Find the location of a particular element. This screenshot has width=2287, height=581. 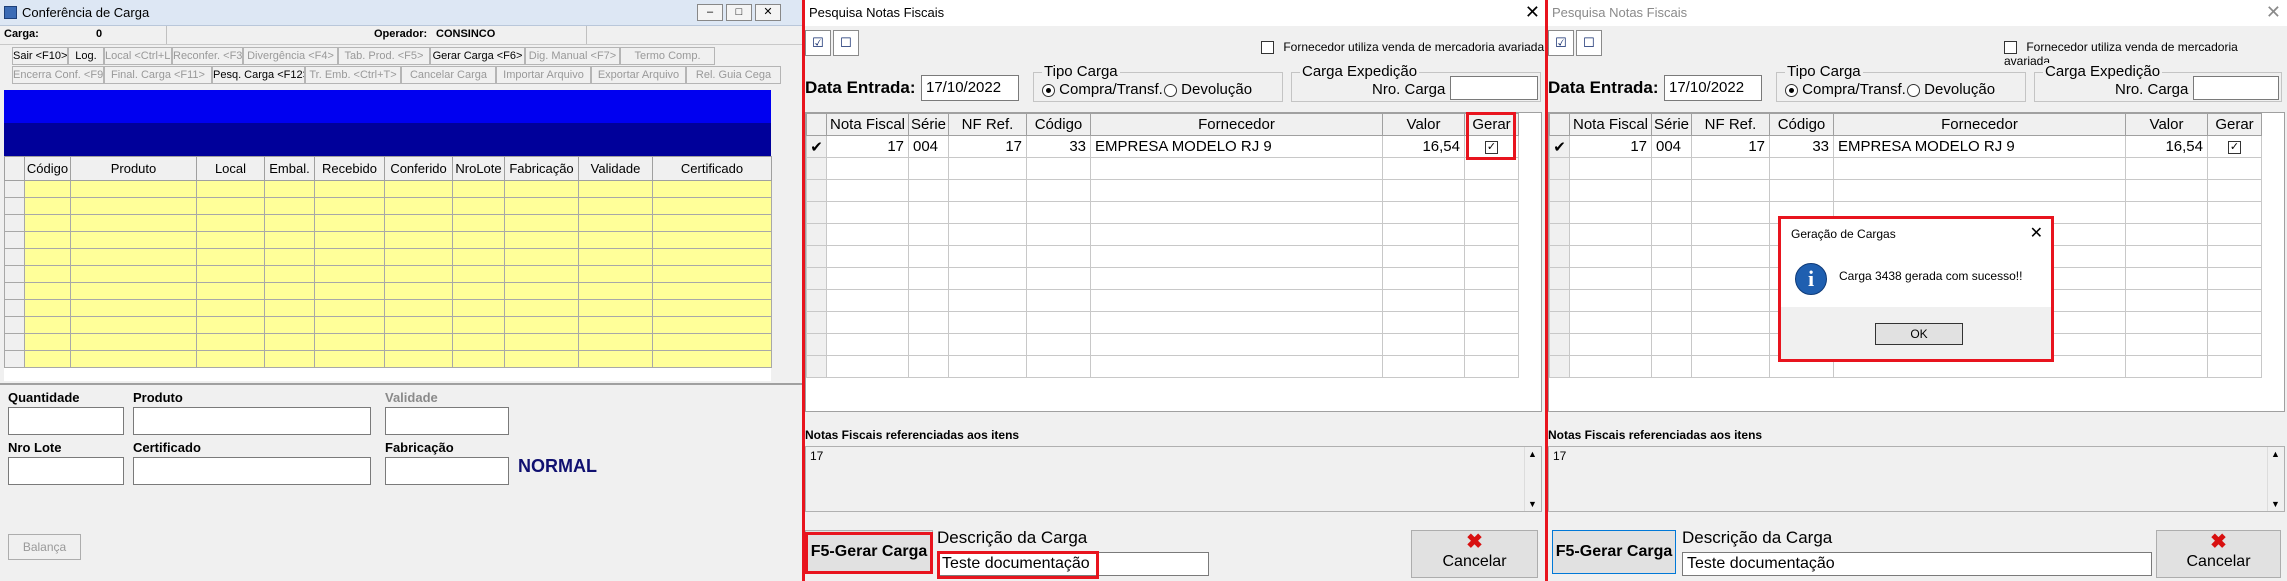

quantidade-input is located at coordinates (66, 421).